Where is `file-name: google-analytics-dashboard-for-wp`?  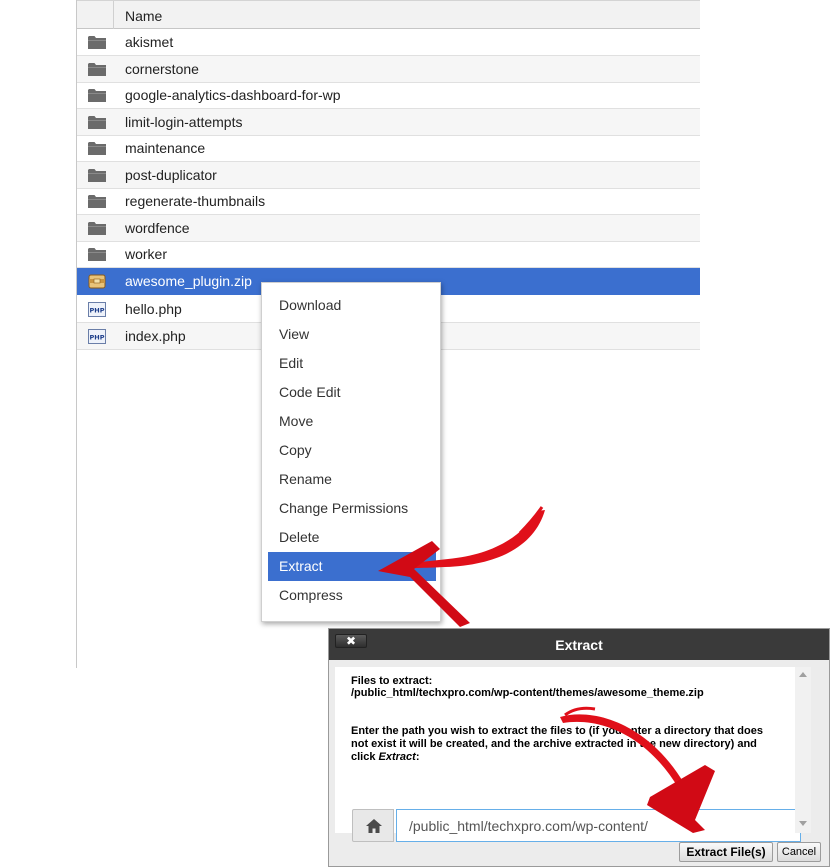 file-name: google-analytics-dashboard-for-wp is located at coordinates (233, 95).